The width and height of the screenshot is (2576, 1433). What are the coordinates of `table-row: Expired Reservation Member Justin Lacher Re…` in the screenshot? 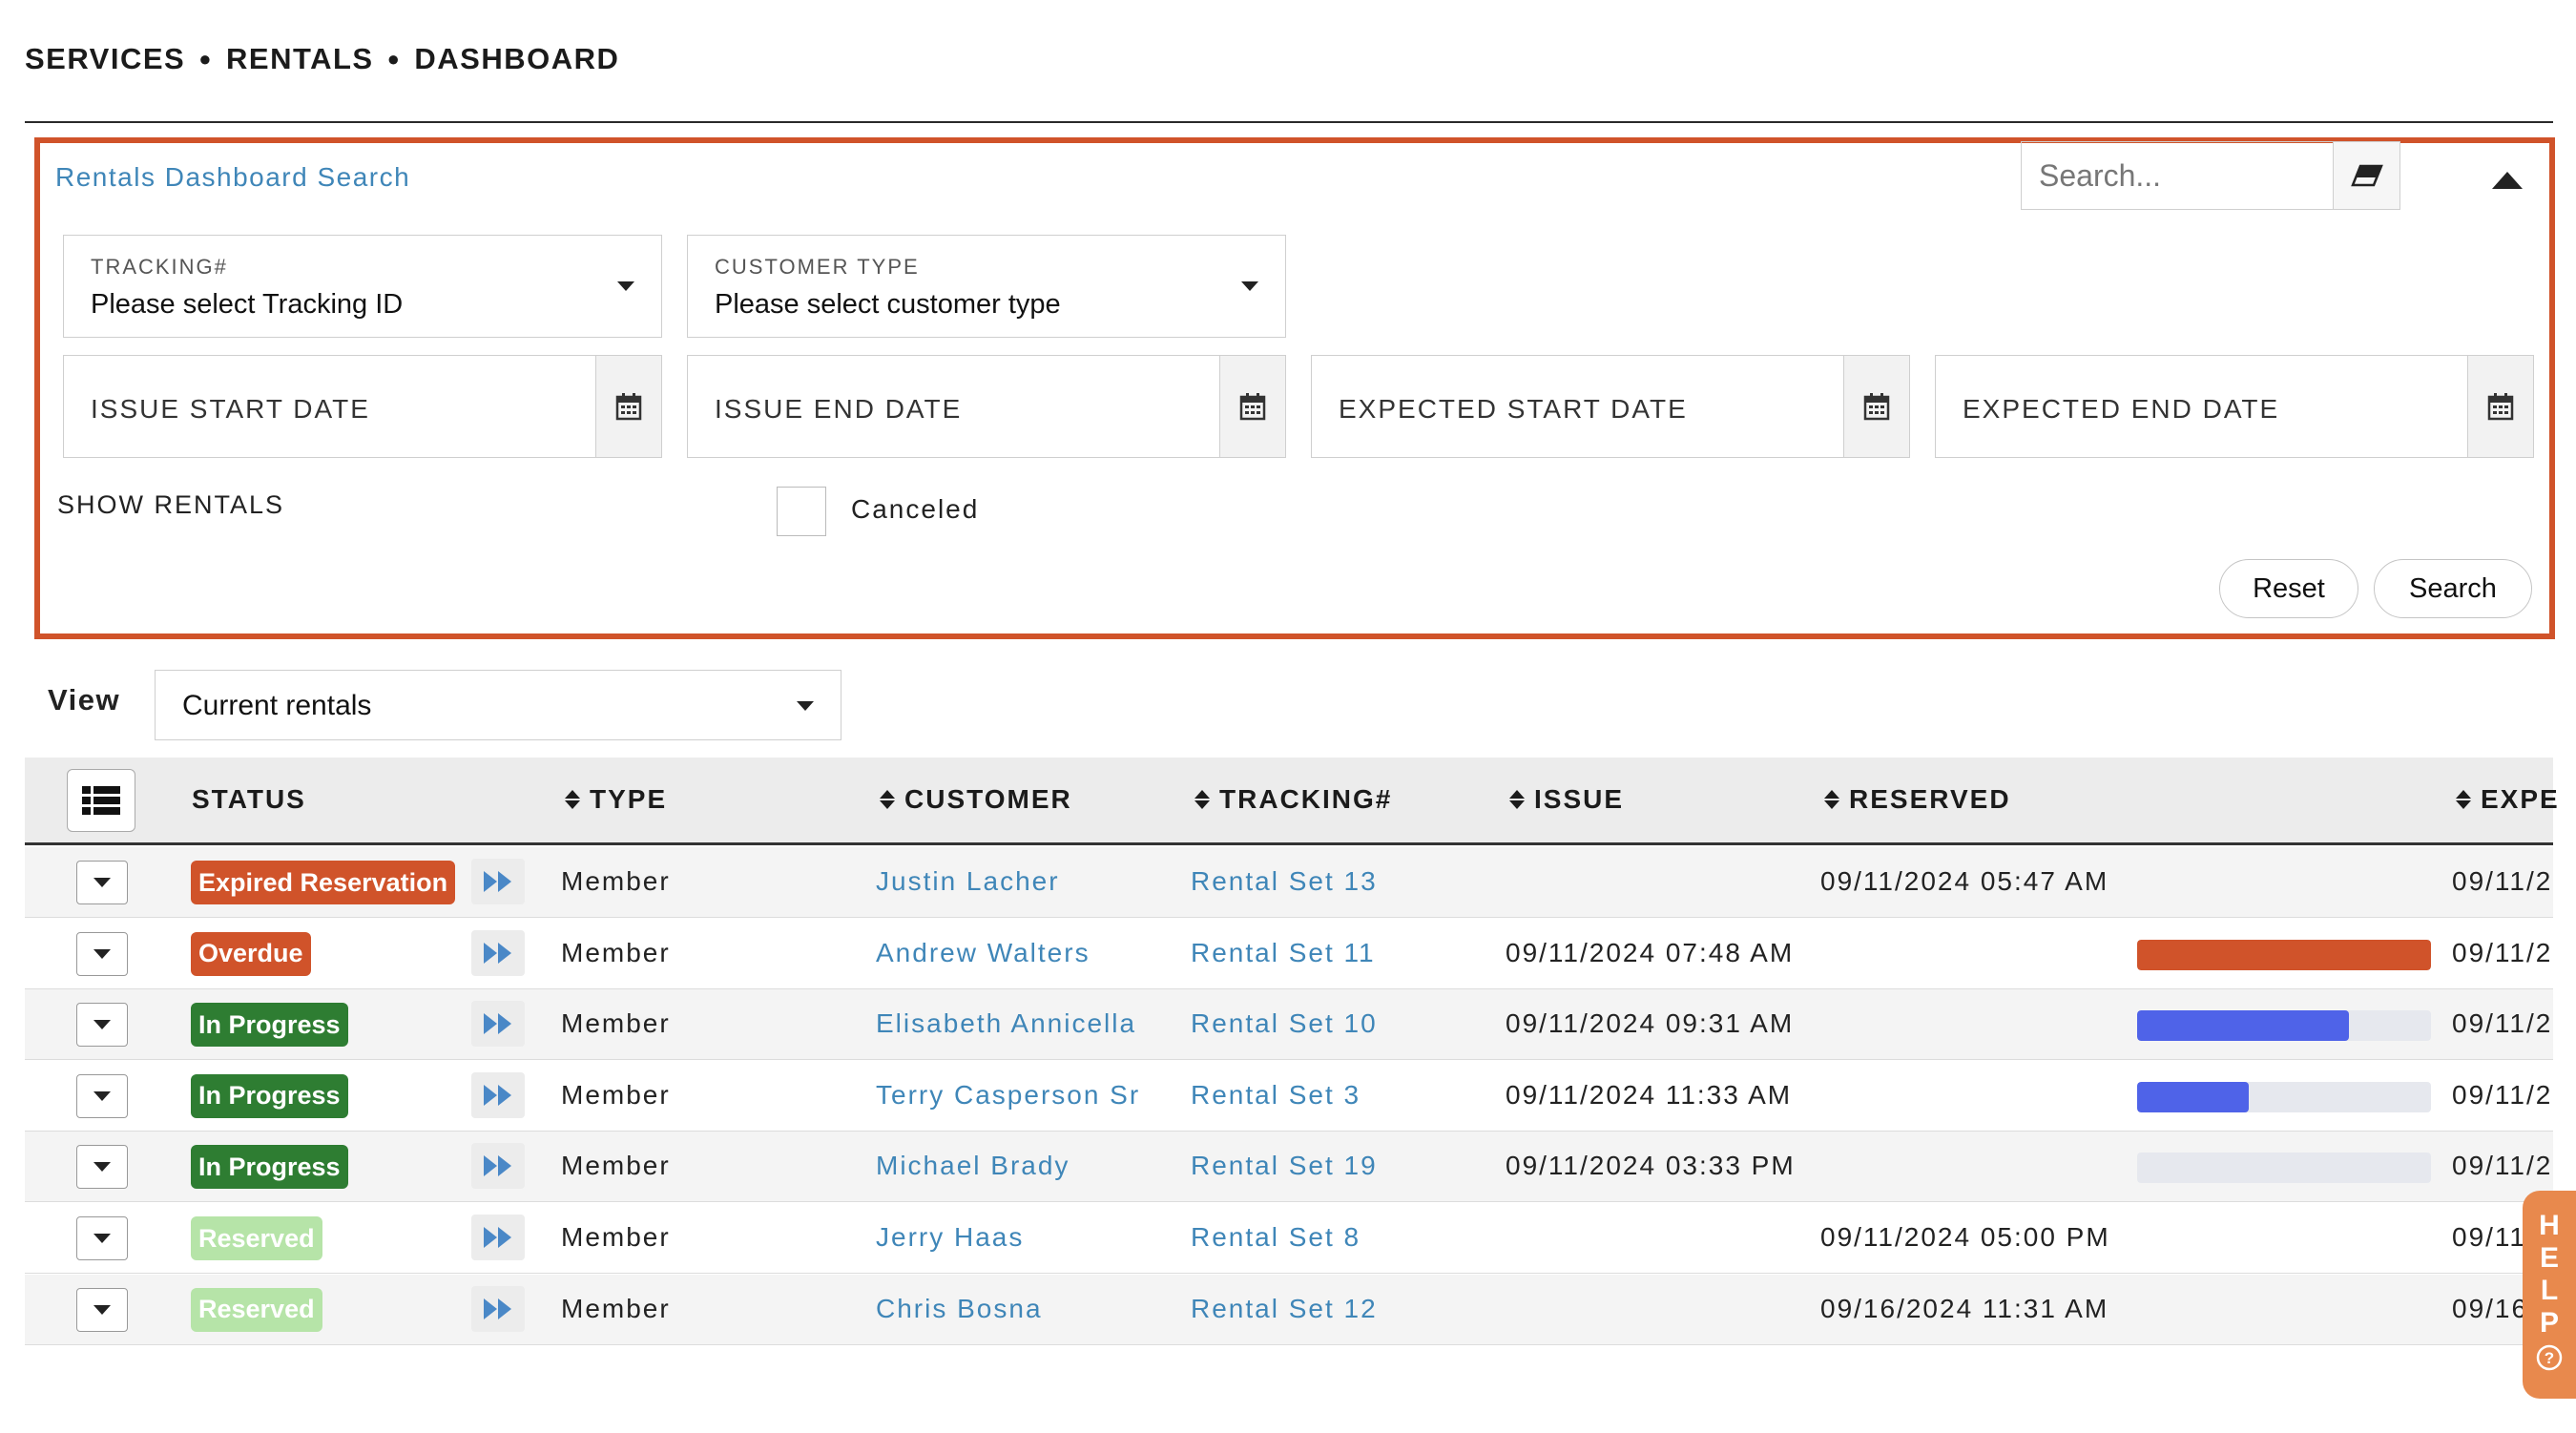 It's located at (1289, 883).